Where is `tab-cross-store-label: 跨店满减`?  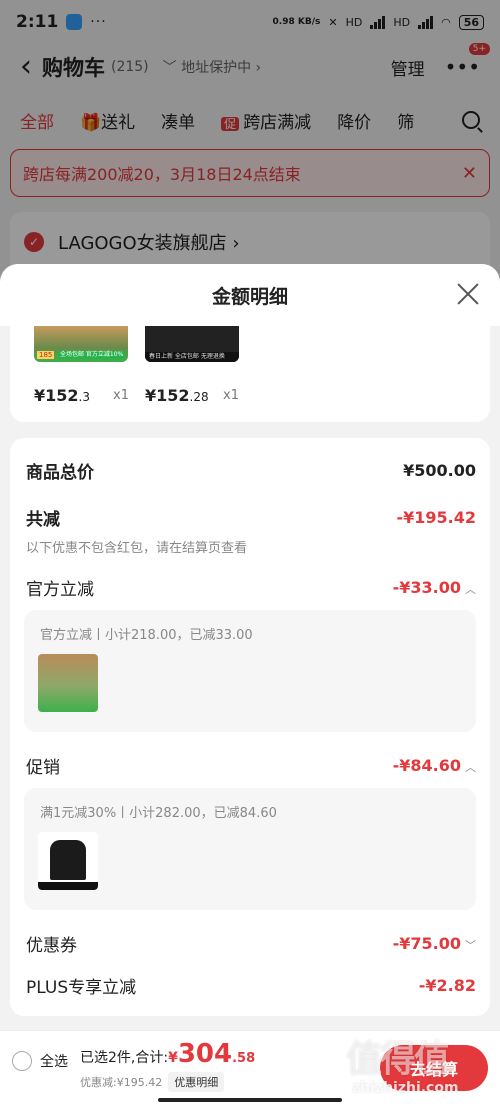 tab-cross-store-label: 跨店满减 is located at coordinates (277, 122).